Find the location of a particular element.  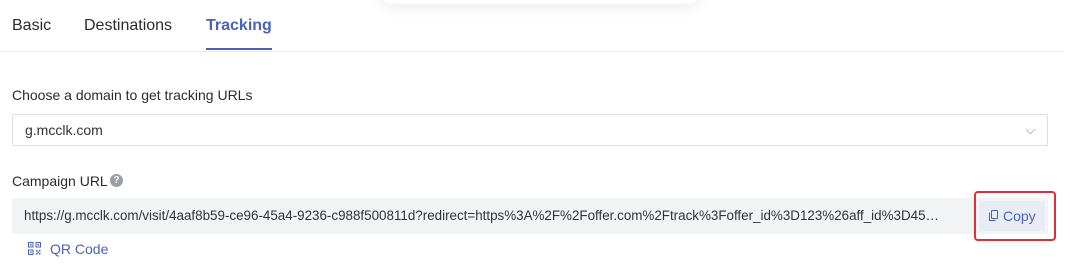

qr-code-label: QR Code is located at coordinates (79, 249).